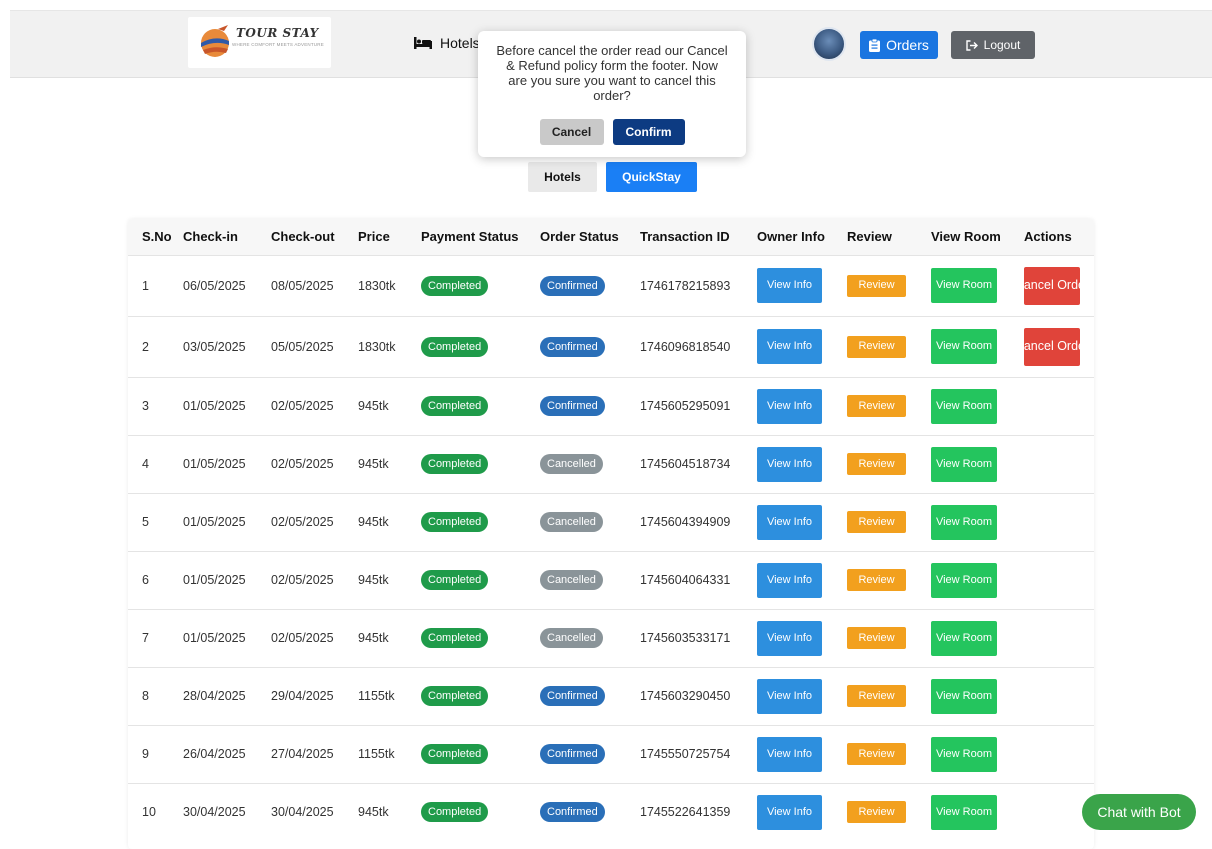 The width and height of the screenshot is (1212, 849). Describe the element at coordinates (606, 5) in the screenshot. I see `top-strip` at that location.